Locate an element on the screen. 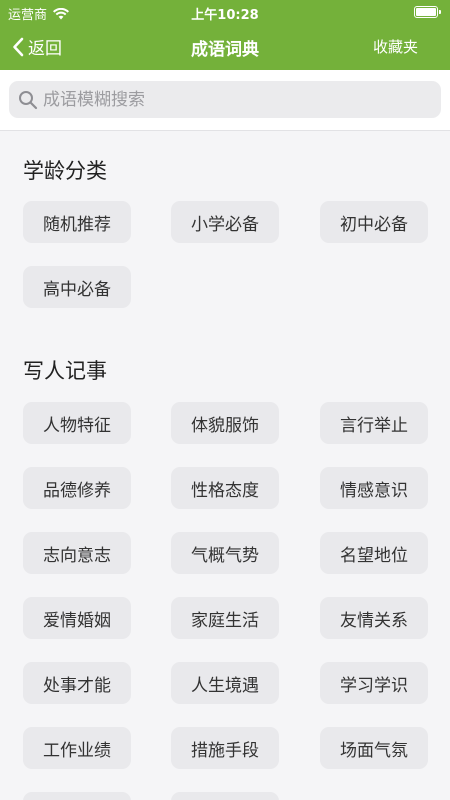 The width and height of the screenshot is (450, 800). search-bar is located at coordinates (225, 100).